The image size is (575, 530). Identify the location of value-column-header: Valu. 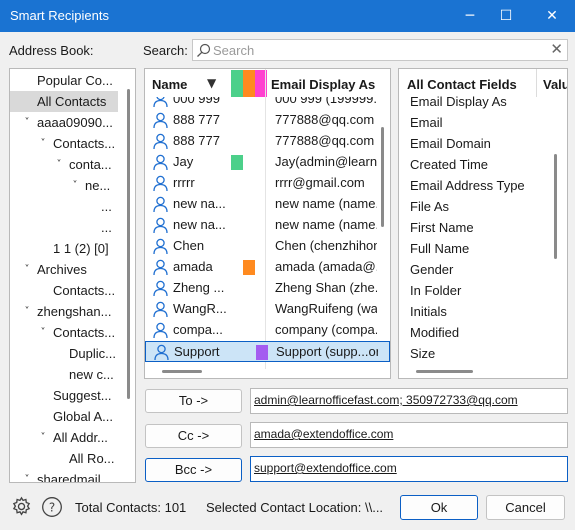
(555, 84).